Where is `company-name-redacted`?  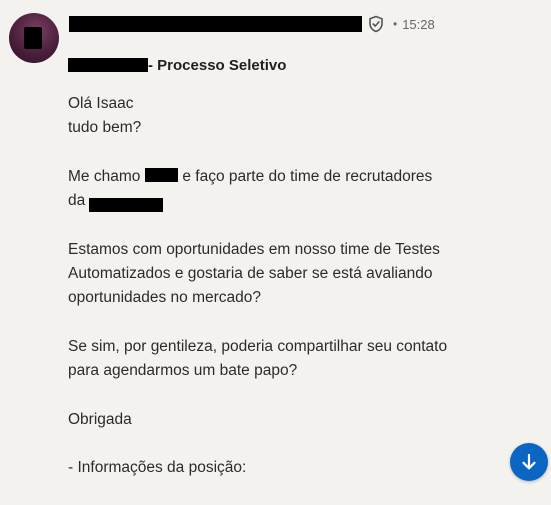 company-name-redacted is located at coordinates (126, 205).